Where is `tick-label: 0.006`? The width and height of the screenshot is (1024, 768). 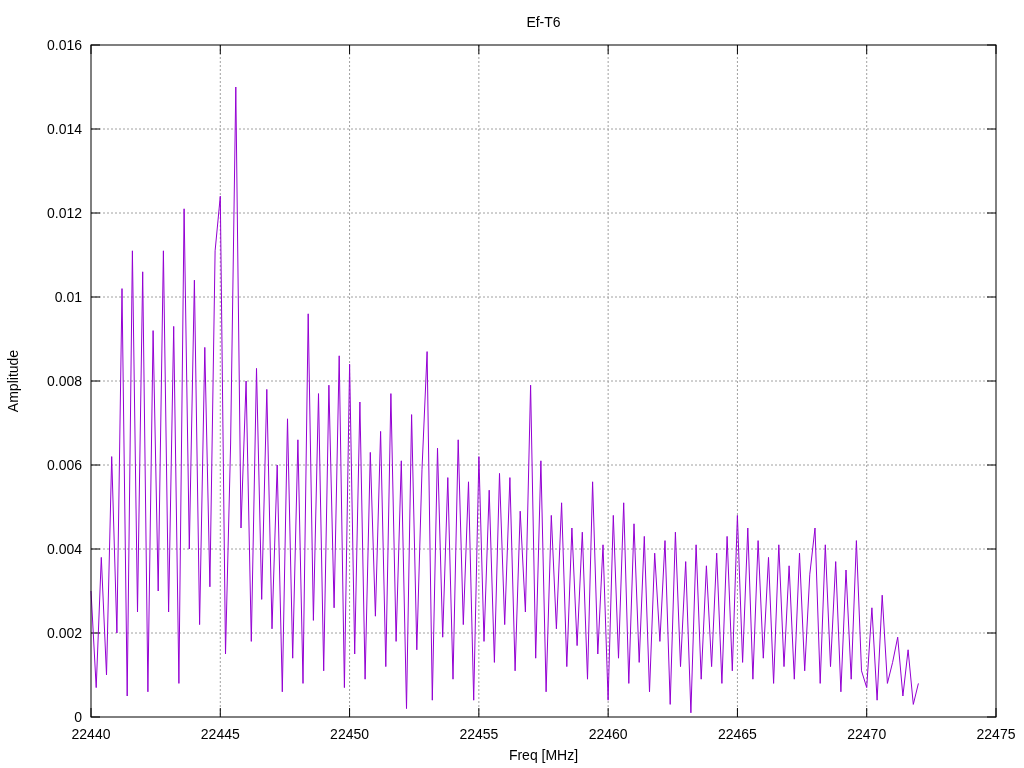 tick-label: 0.006 is located at coordinates (64, 465).